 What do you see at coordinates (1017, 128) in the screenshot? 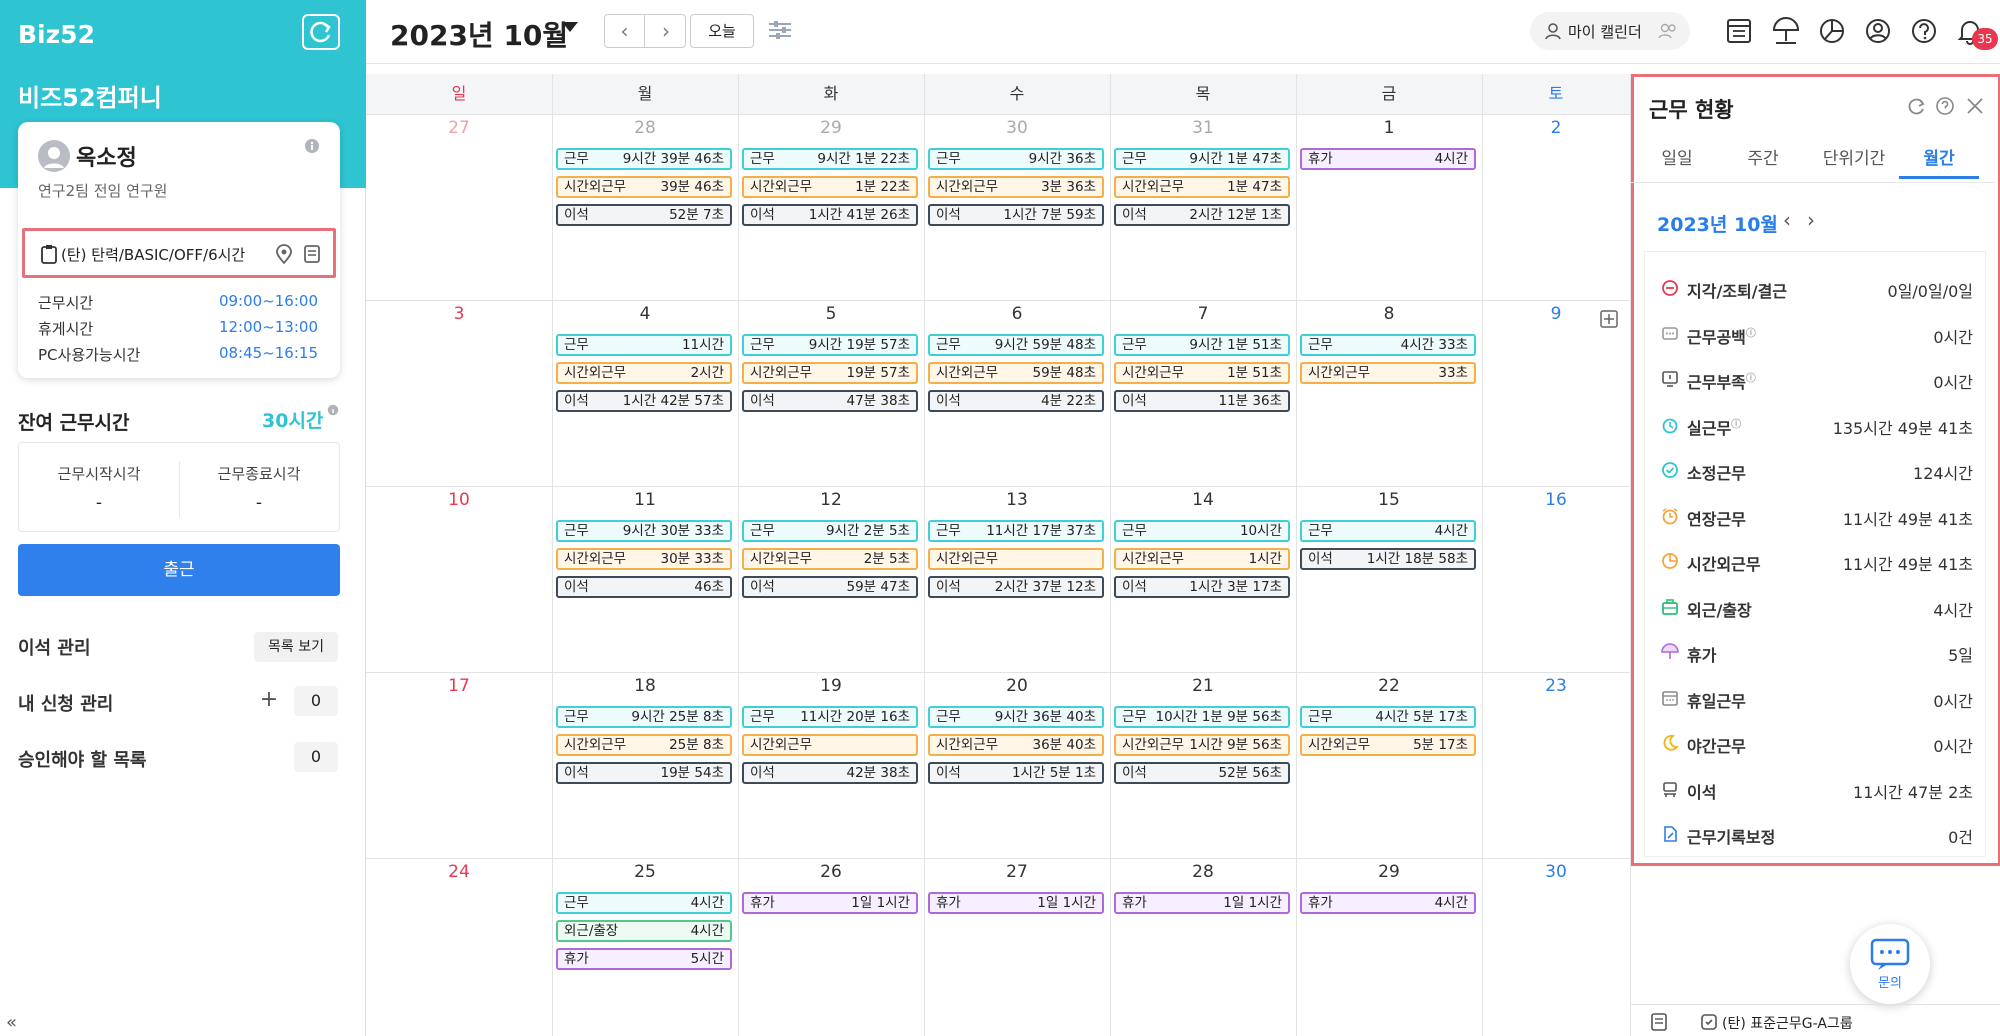
I see `day-number: 30` at bounding box center [1017, 128].